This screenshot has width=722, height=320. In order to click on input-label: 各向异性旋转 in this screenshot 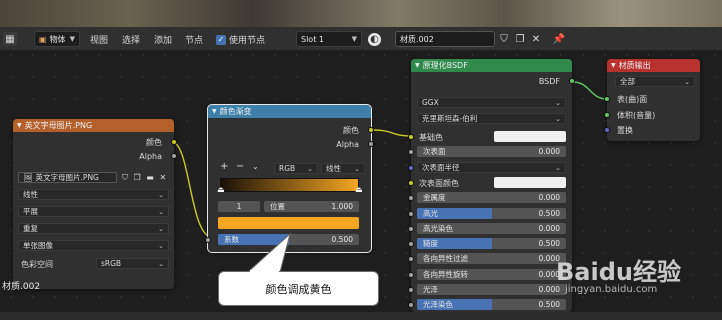, I will do `click(445, 274)`.